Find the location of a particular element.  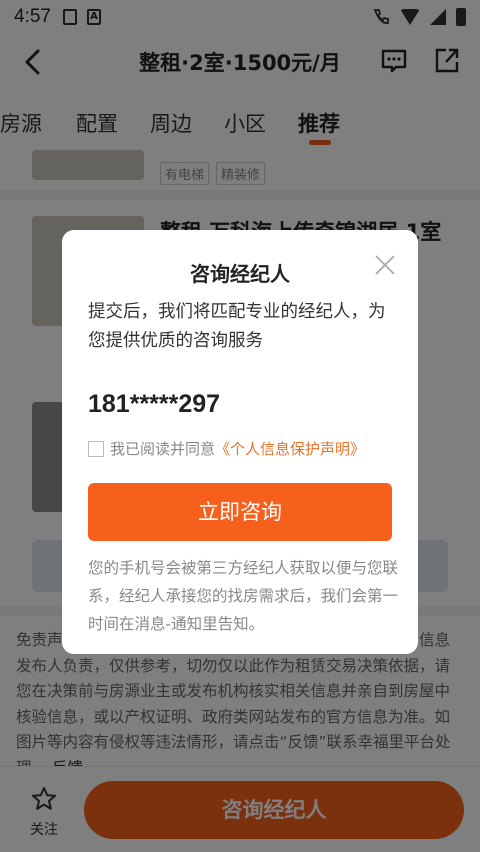

consult-now-button: 立即咨询 is located at coordinates (240, 512).